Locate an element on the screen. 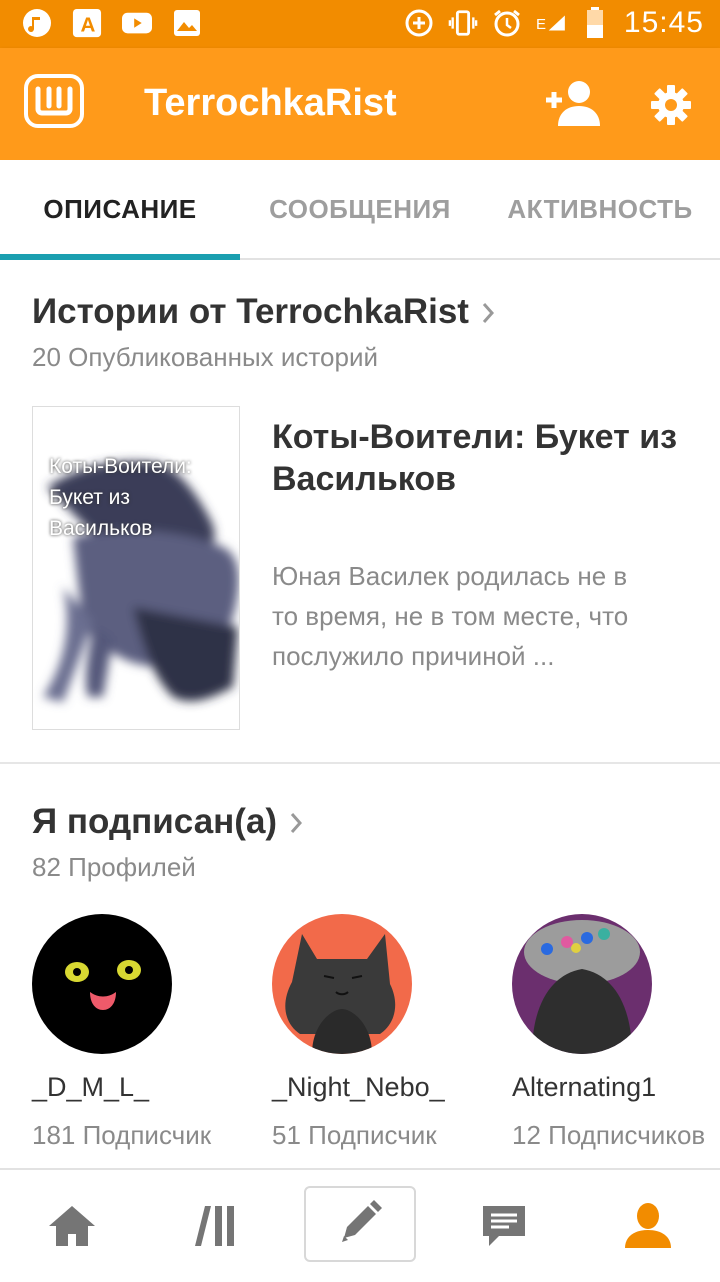 The image size is (720, 1282). profile-card: Alternating1 12 Подписчиков is located at coordinates (616, 1033).